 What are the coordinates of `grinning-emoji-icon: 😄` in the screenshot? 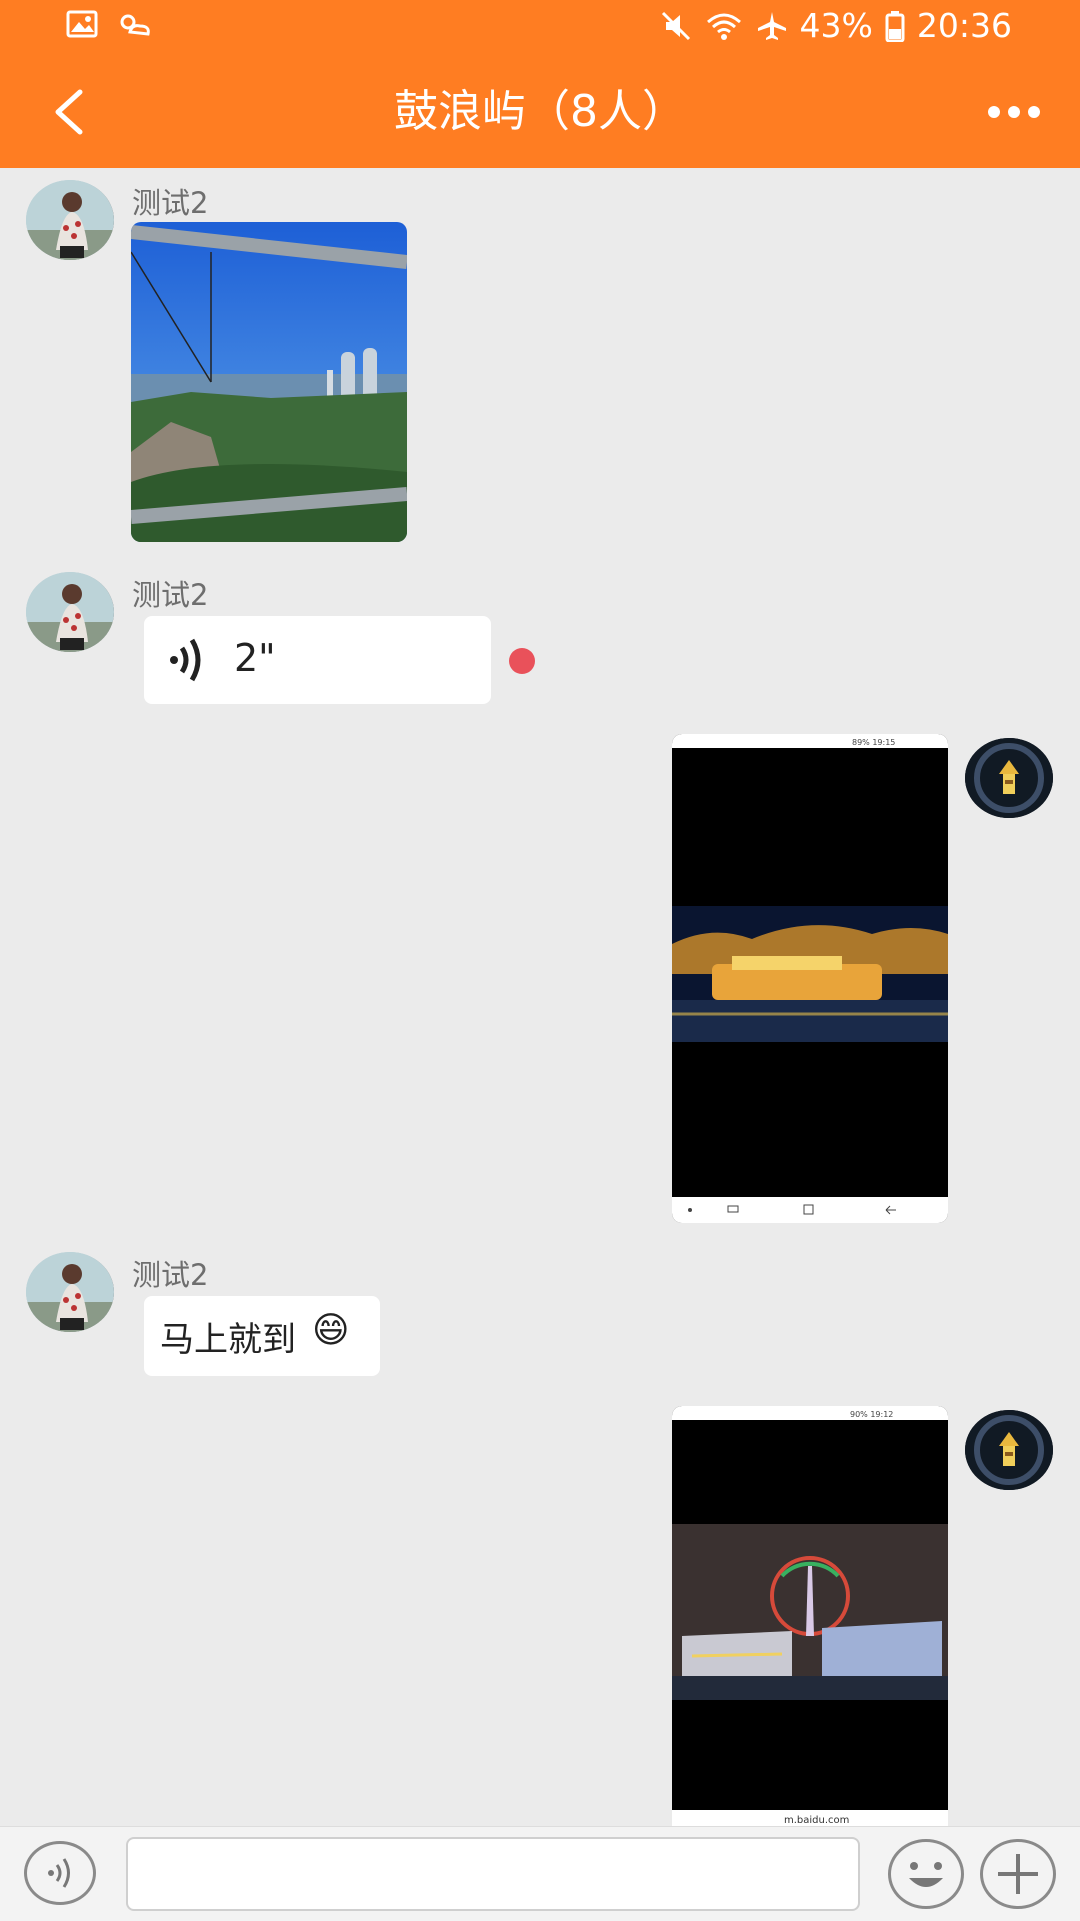 It's located at (331, 1330).